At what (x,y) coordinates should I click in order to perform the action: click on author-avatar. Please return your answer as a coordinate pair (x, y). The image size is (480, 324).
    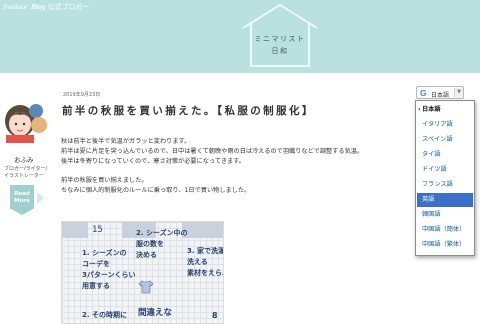
    Looking at the image, I should click on (26, 120).